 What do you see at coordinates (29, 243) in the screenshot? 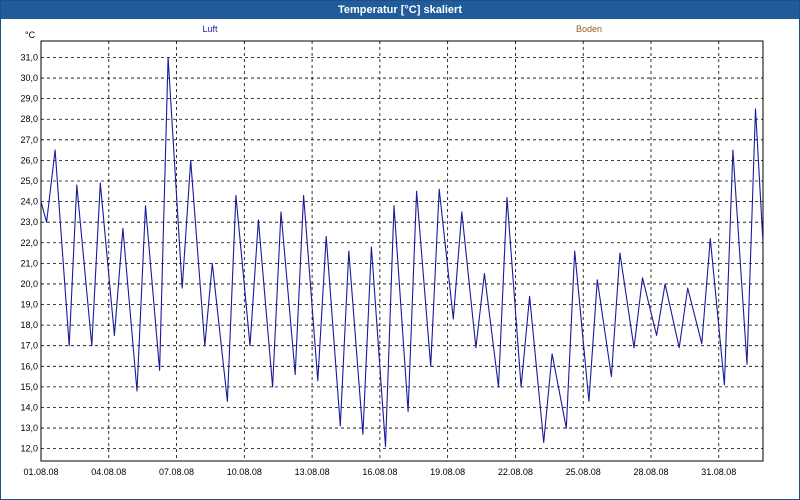
I see `y-tick-label: 22,0` at bounding box center [29, 243].